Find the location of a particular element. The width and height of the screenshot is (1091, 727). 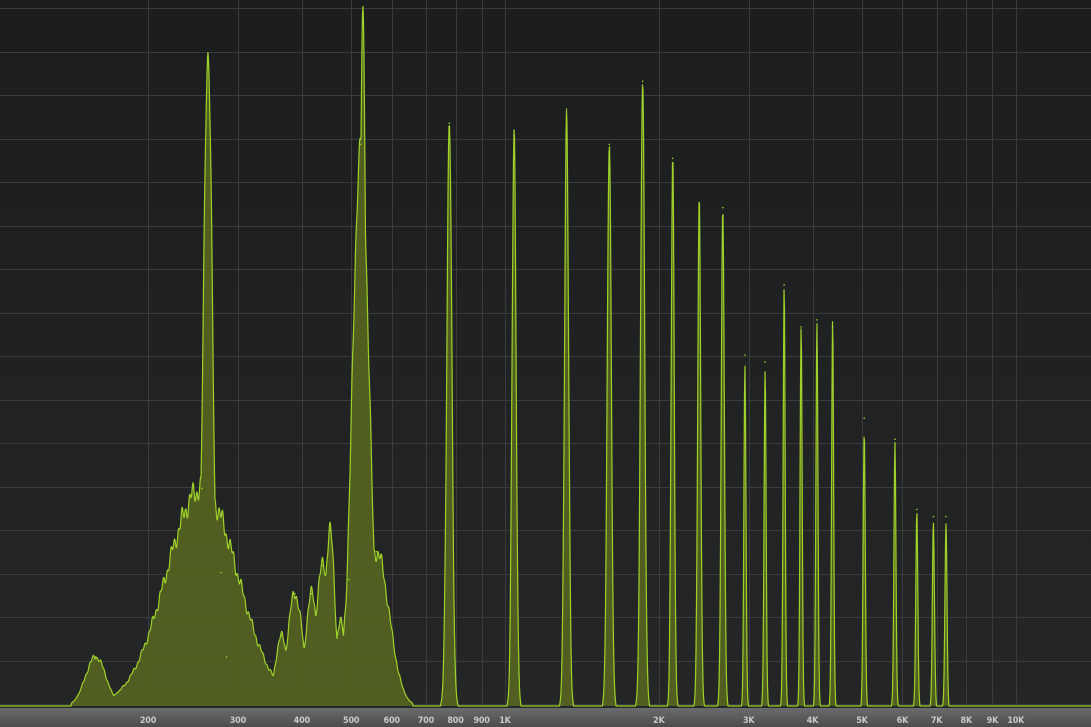

frequency-tick-label: 4K is located at coordinates (813, 721).